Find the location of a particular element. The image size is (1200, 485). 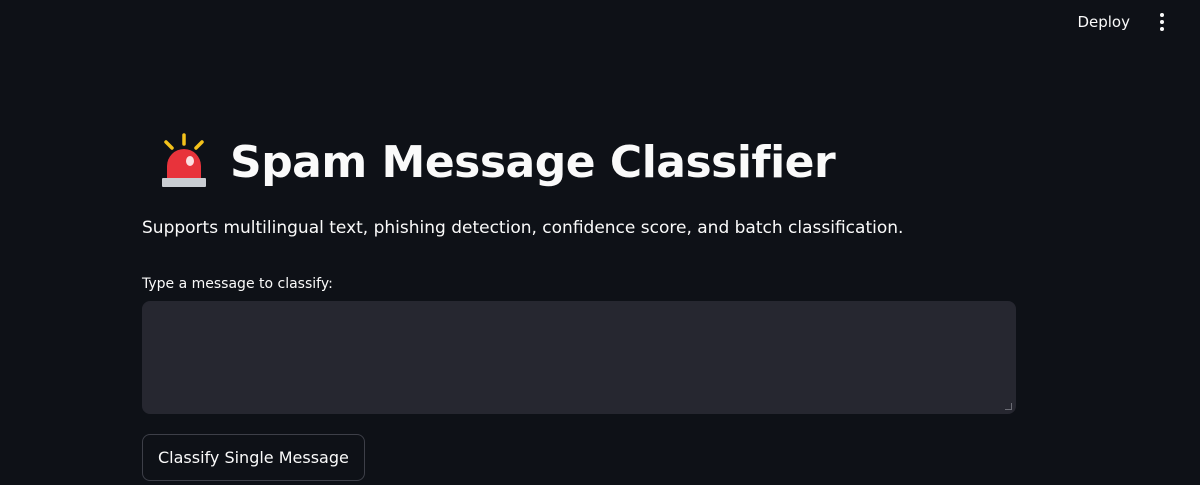

kebab-menu-icon is located at coordinates (1162, 22).